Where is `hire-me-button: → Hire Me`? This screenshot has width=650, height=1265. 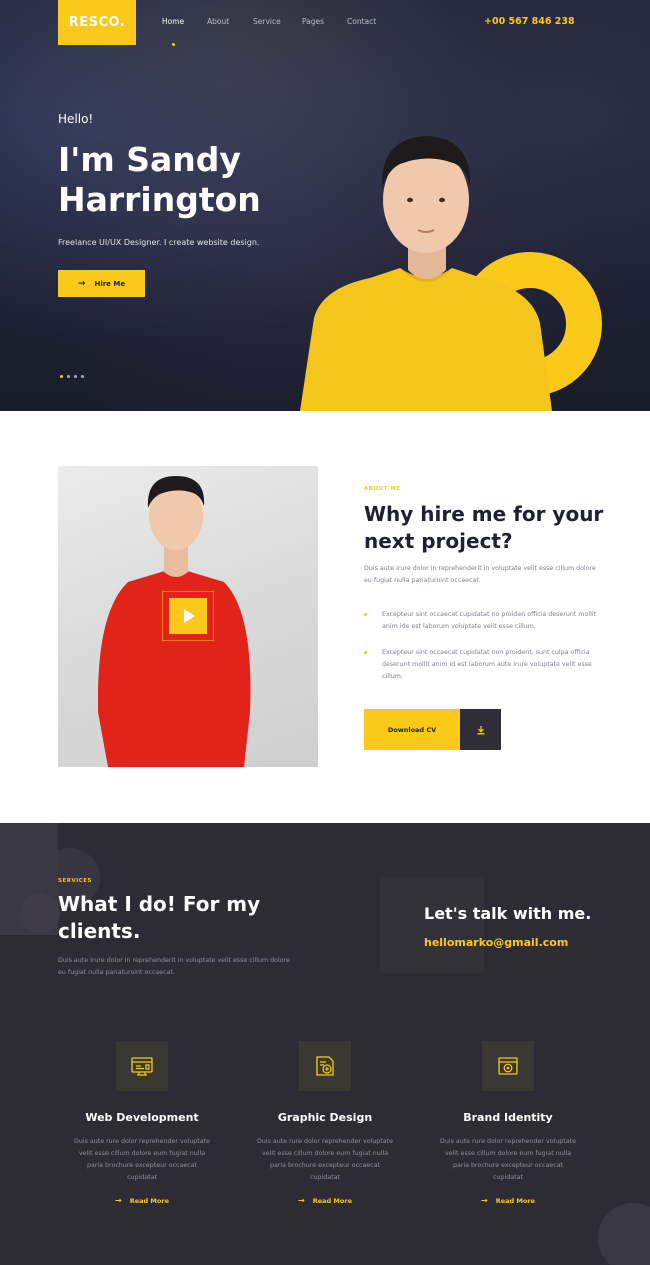
hire-me-button: → Hire Me is located at coordinates (101, 283).